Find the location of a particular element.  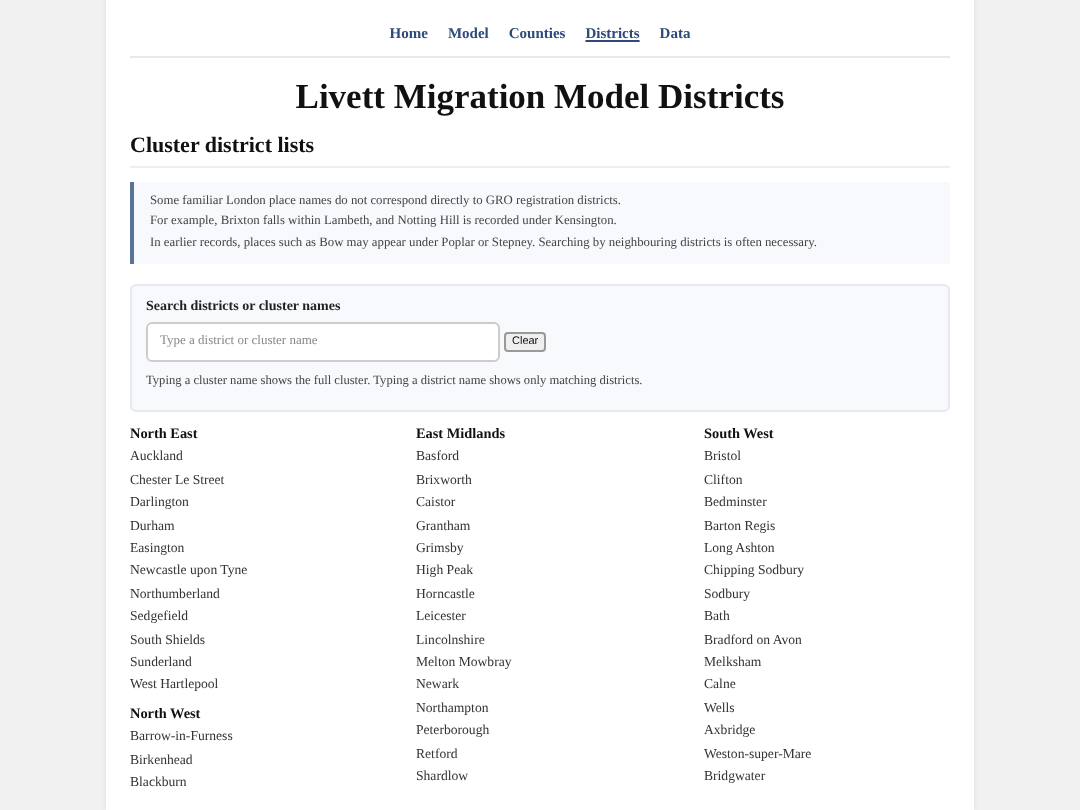

page-title: Livett Migration Model Districts is located at coordinates (540, 96).